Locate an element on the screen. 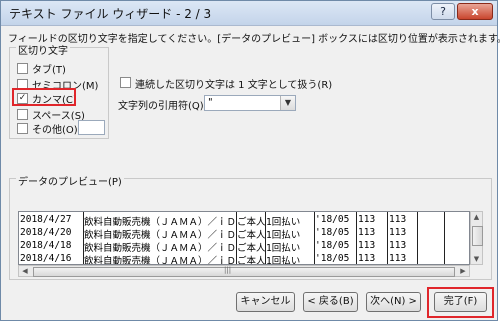 The width and height of the screenshot is (500, 323). back-button: < 戻る(B) is located at coordinates (330, 302).